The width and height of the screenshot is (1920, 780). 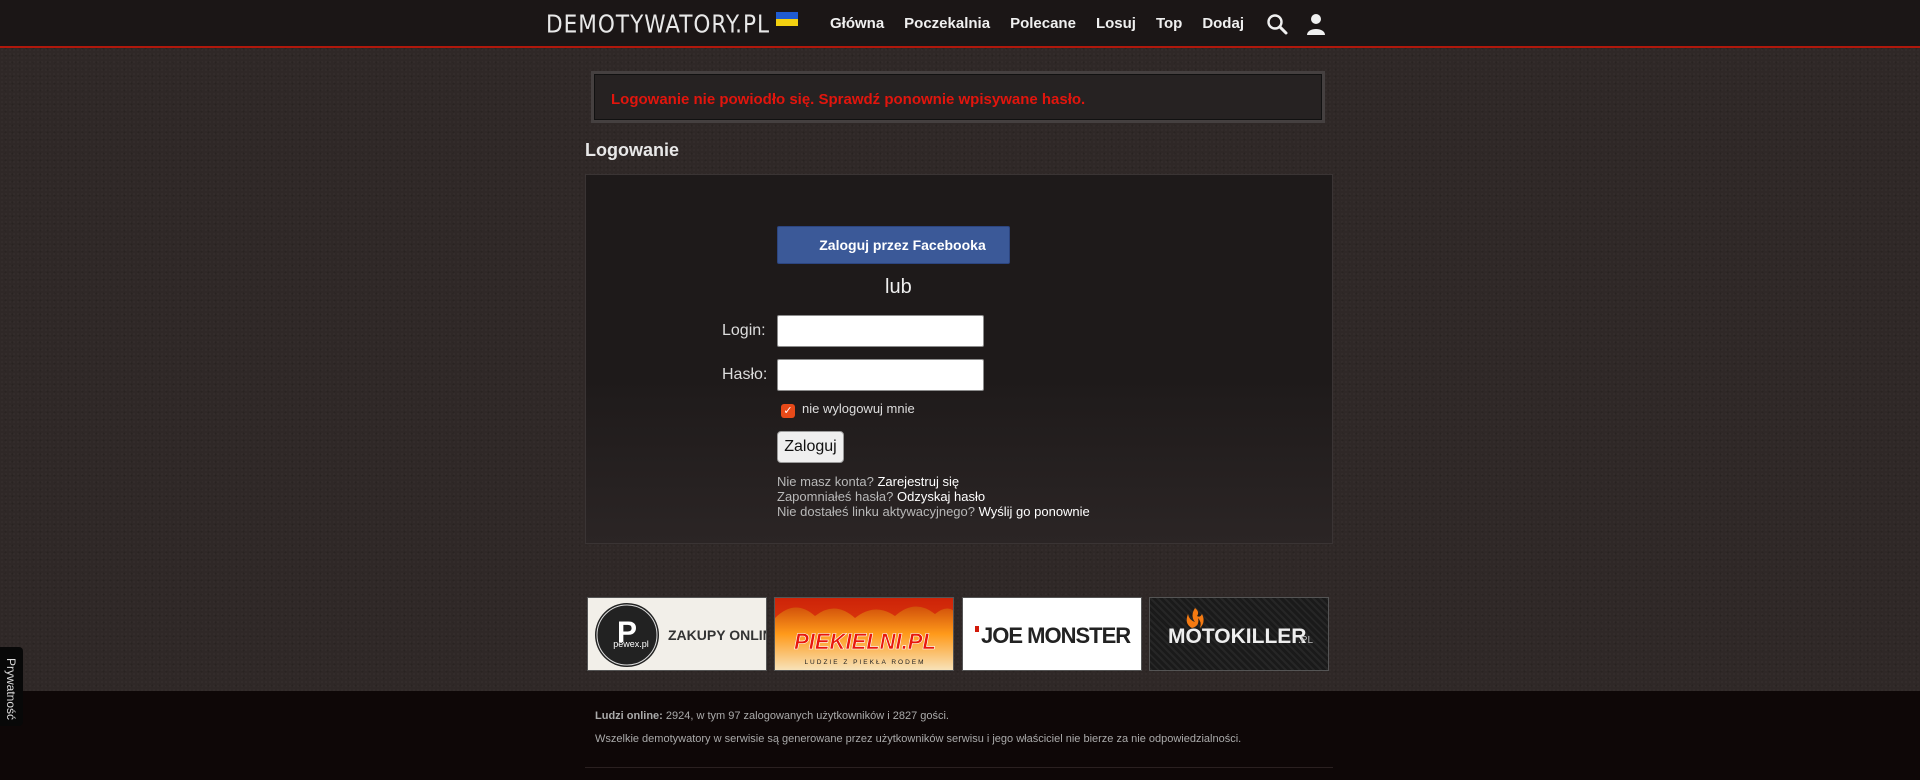 I want to click on site-logo: DEMOTYWATORY.PL, so click(x=672, y=24).